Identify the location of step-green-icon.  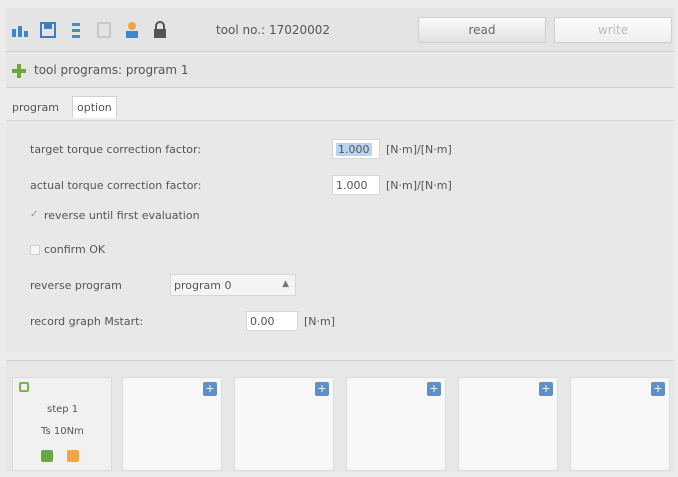
(47, 456).